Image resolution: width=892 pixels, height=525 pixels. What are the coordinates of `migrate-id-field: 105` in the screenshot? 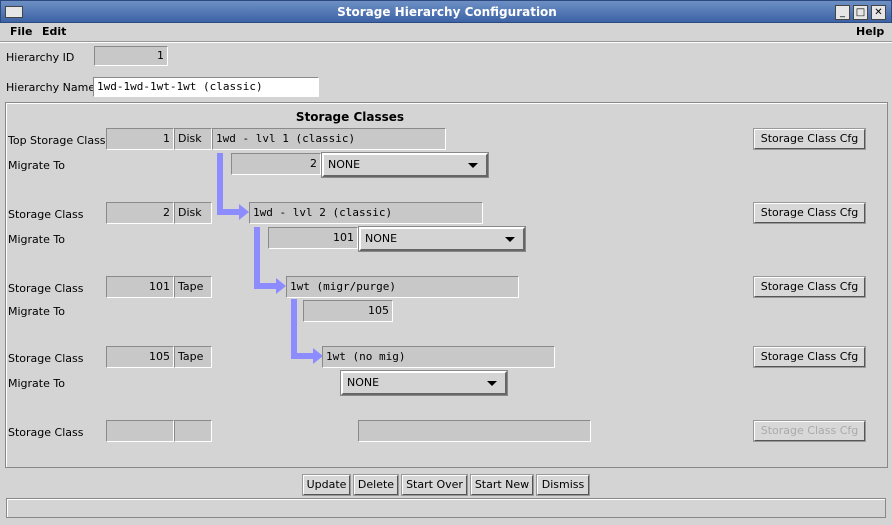 It's located at (348, 311).